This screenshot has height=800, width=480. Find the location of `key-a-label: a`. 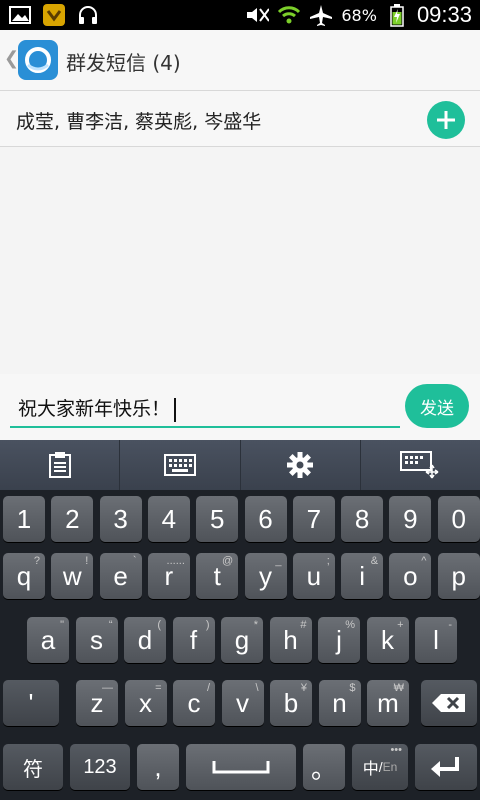

key-a-label: a is located at coordinates (48, 639).